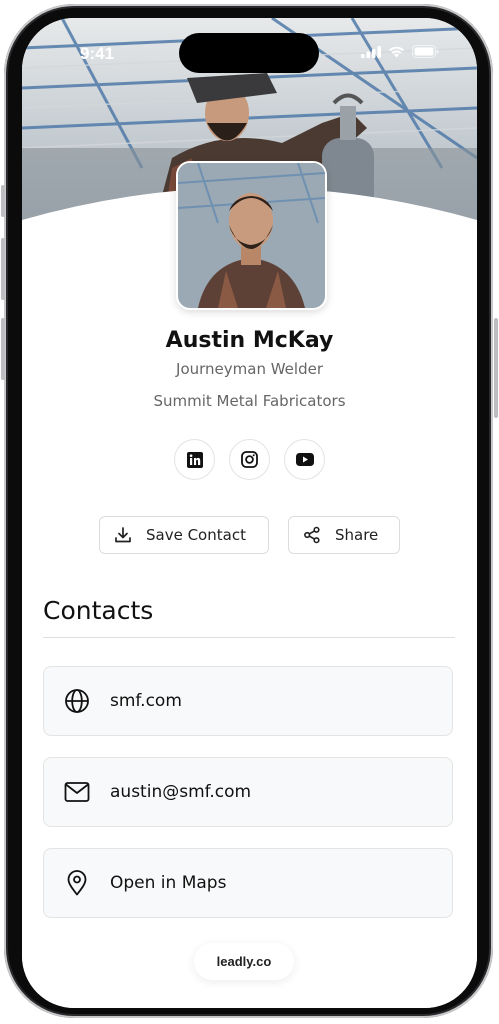 The image size is (499, 1024). Describe the element at coordinates (425, 51) in the screenshot. I see `battery-icon` at that location.